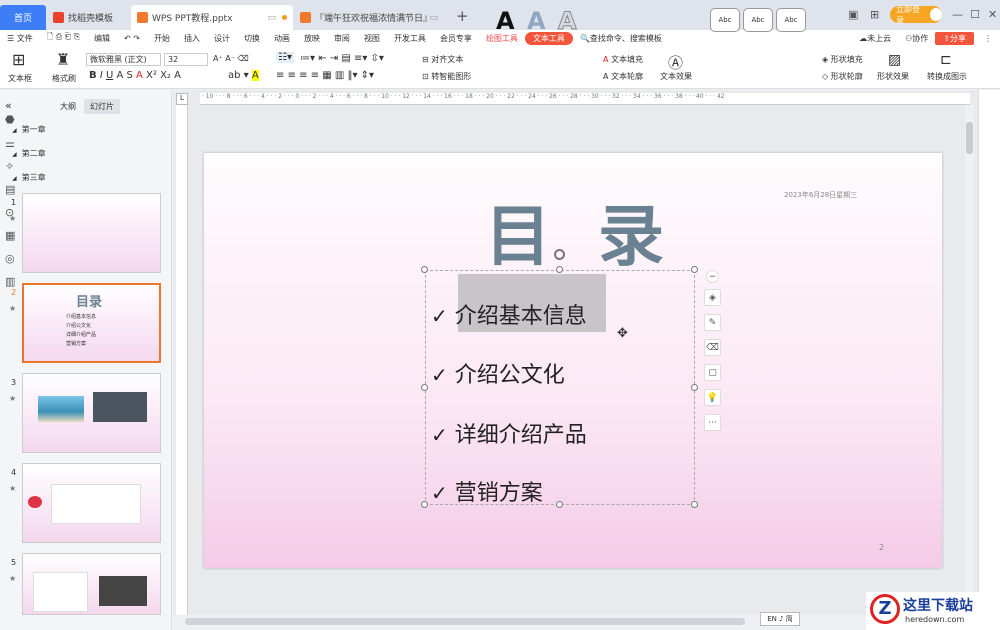 Image resolution: width=1000 pixels, height=630 pixels. Describe the element at coordinates (462, 16) in the screenshot. I see `new-tab-plus-icon: +` at that location.